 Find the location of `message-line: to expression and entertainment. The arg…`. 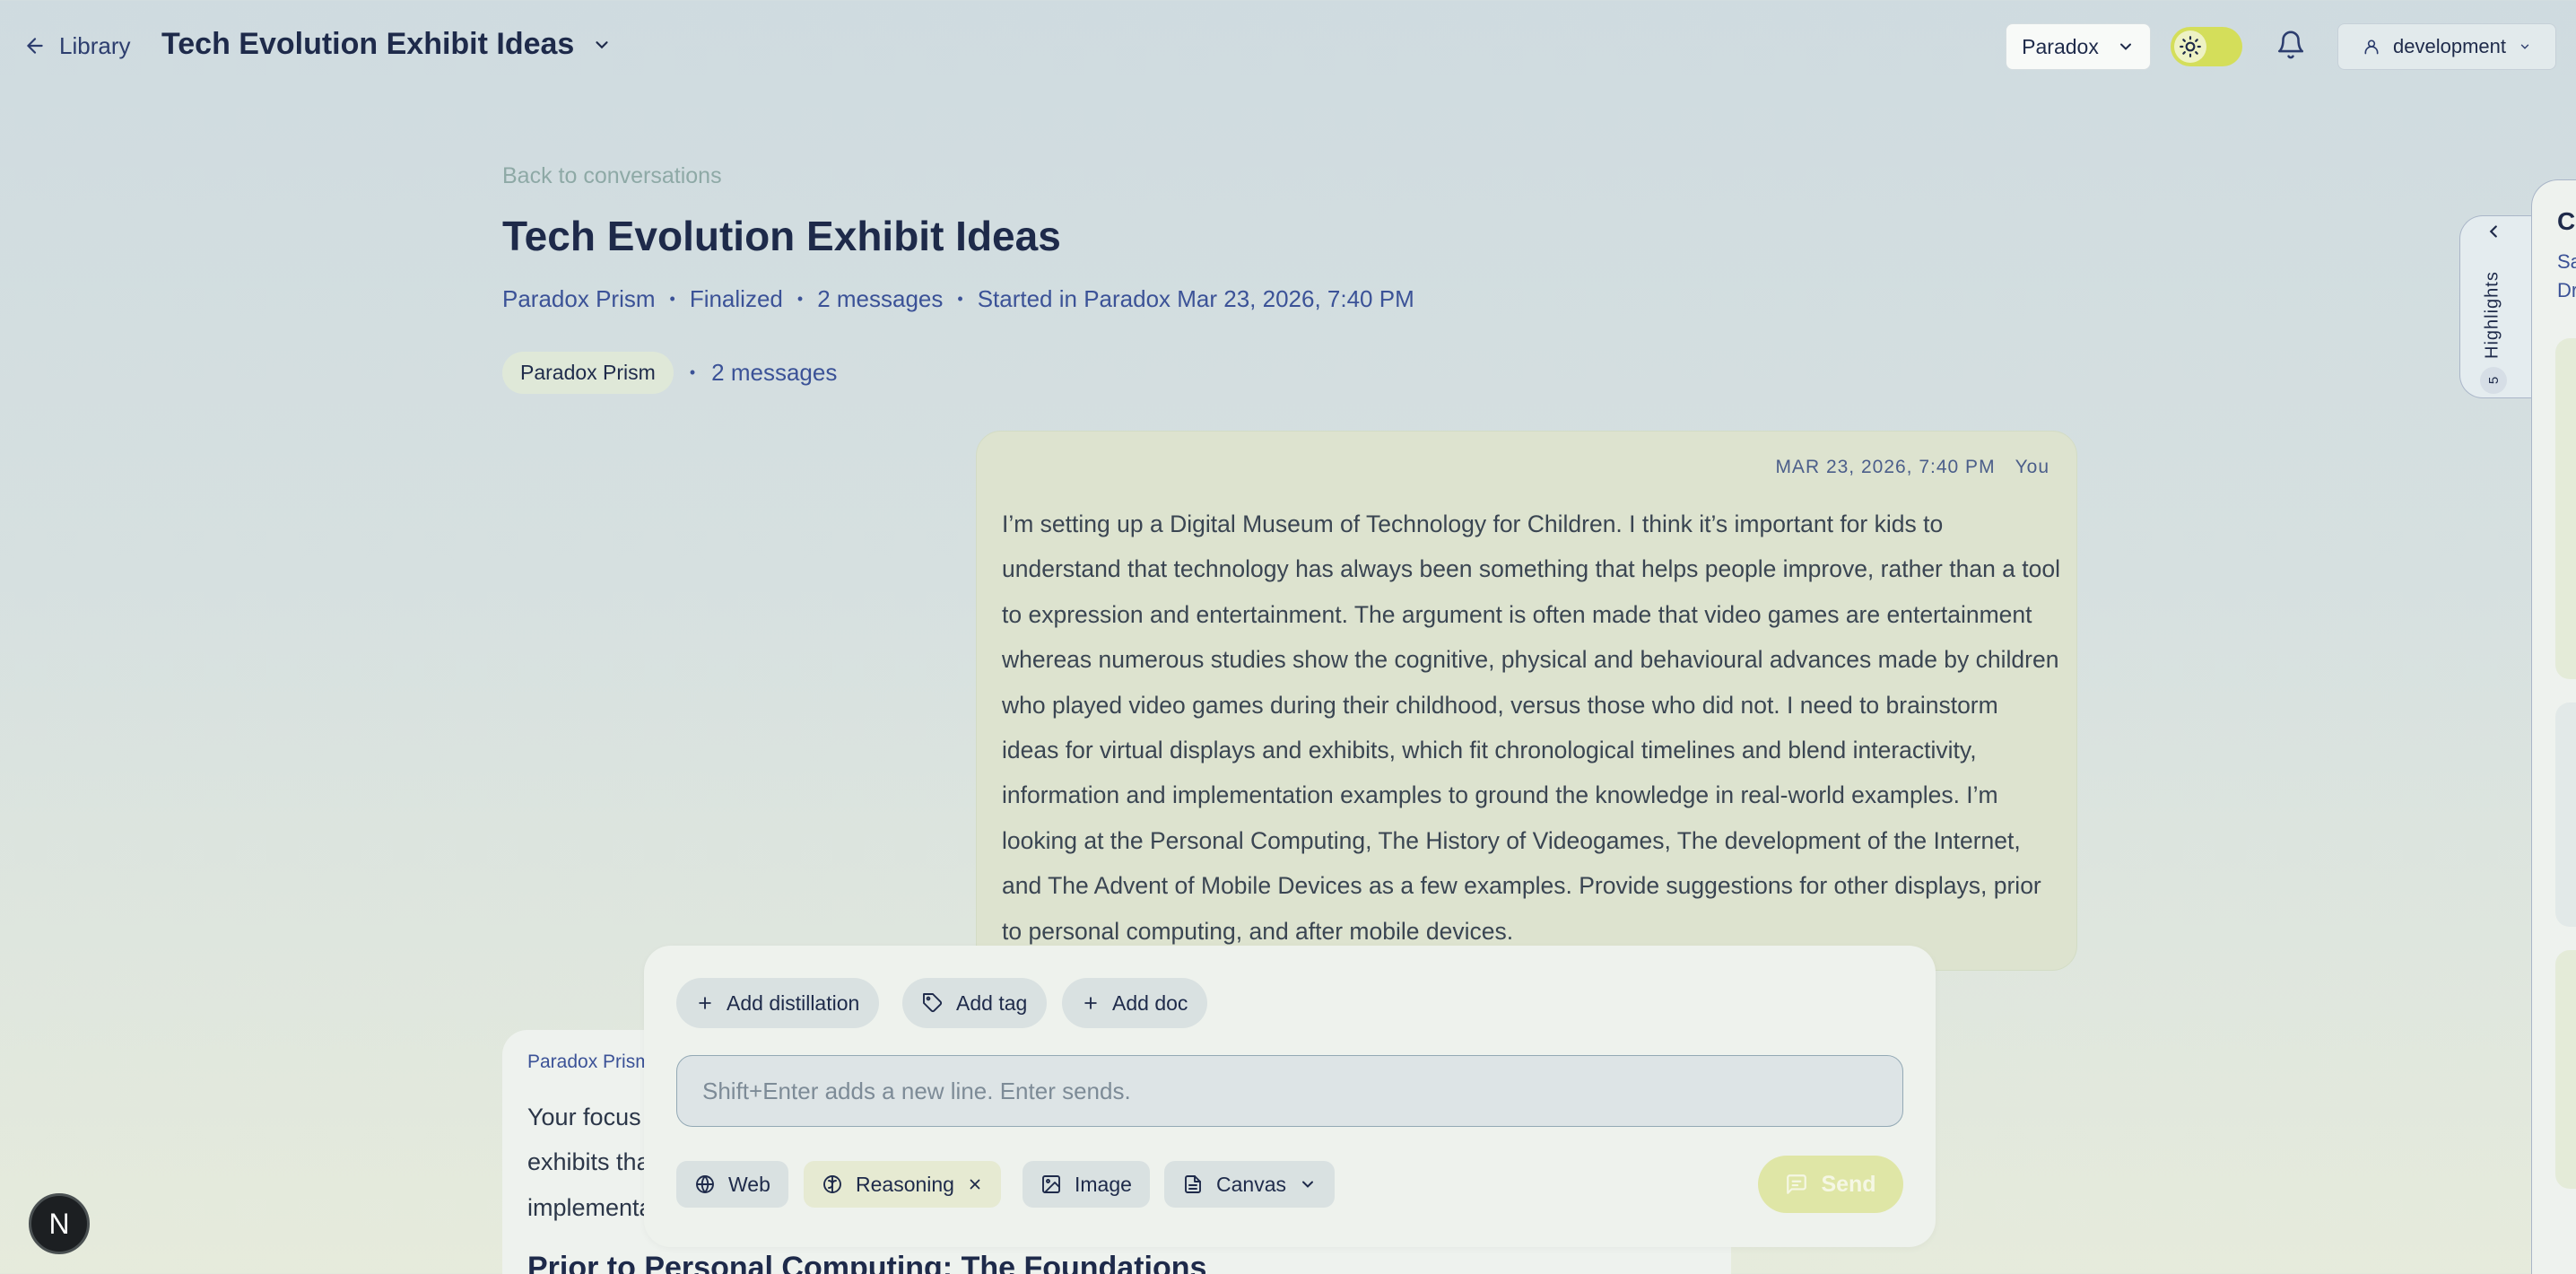

message-line: to expression and entertainment. The arg… is located at coordinates (1517, 614).